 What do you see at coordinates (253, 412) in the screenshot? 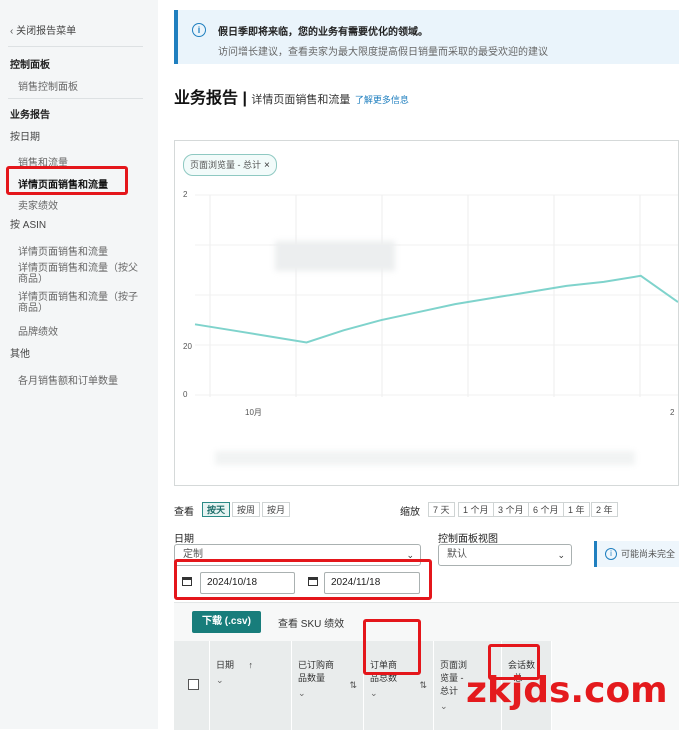
I see `x-tick-label: 10月` at bounding box center [253, 412].